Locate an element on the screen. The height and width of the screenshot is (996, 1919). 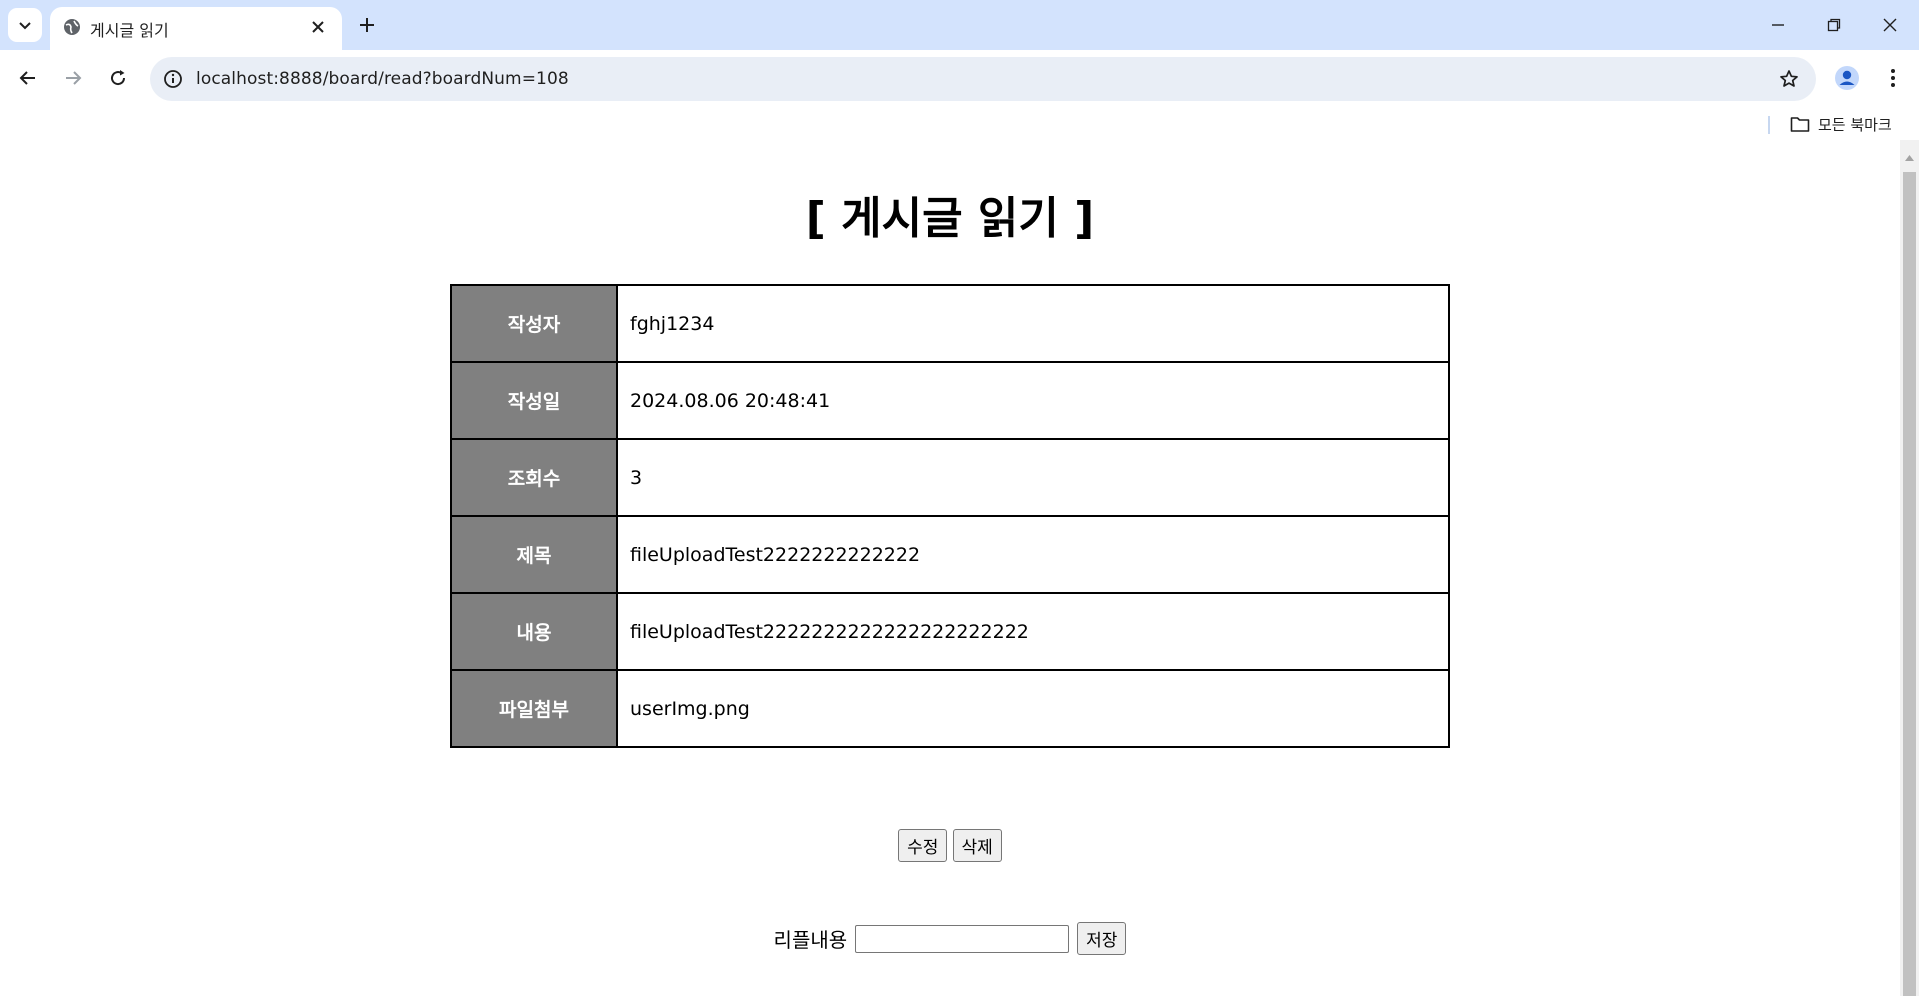
site-info-button is located at coordinates (173, 79).